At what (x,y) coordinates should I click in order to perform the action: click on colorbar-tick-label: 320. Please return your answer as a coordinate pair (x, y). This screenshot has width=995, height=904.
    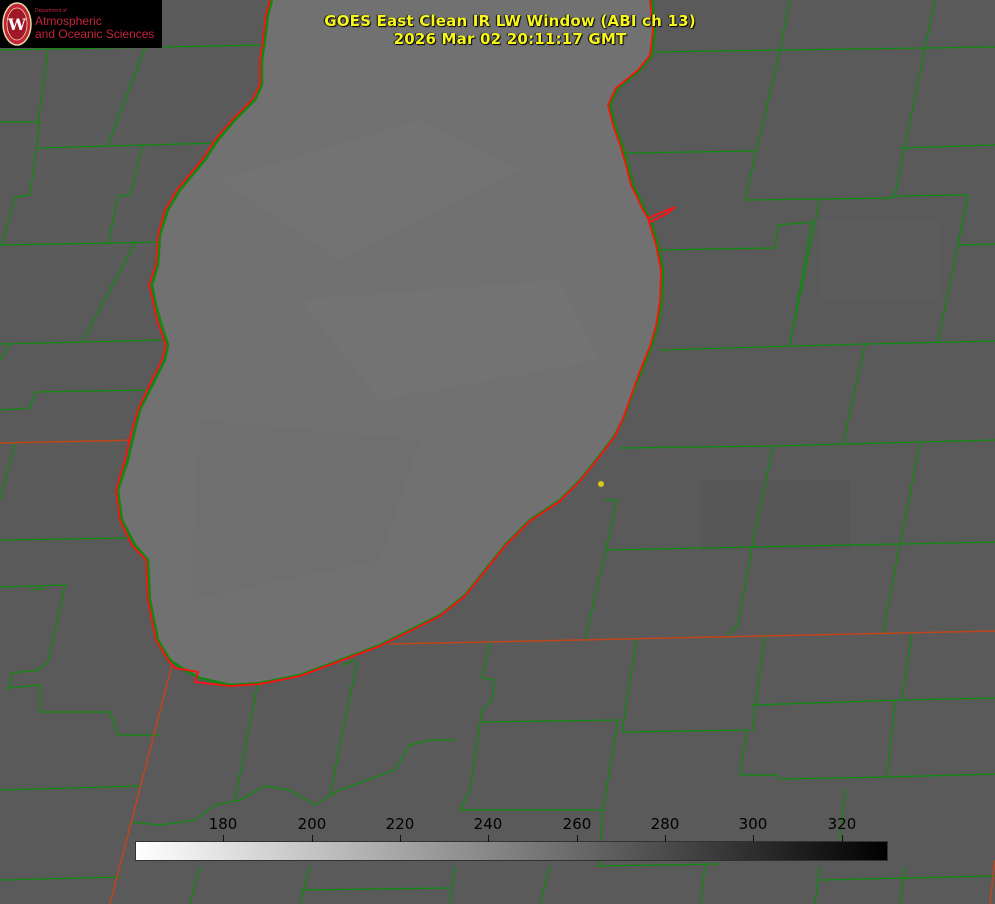
    Looking at the image, I should click on (842, 824).